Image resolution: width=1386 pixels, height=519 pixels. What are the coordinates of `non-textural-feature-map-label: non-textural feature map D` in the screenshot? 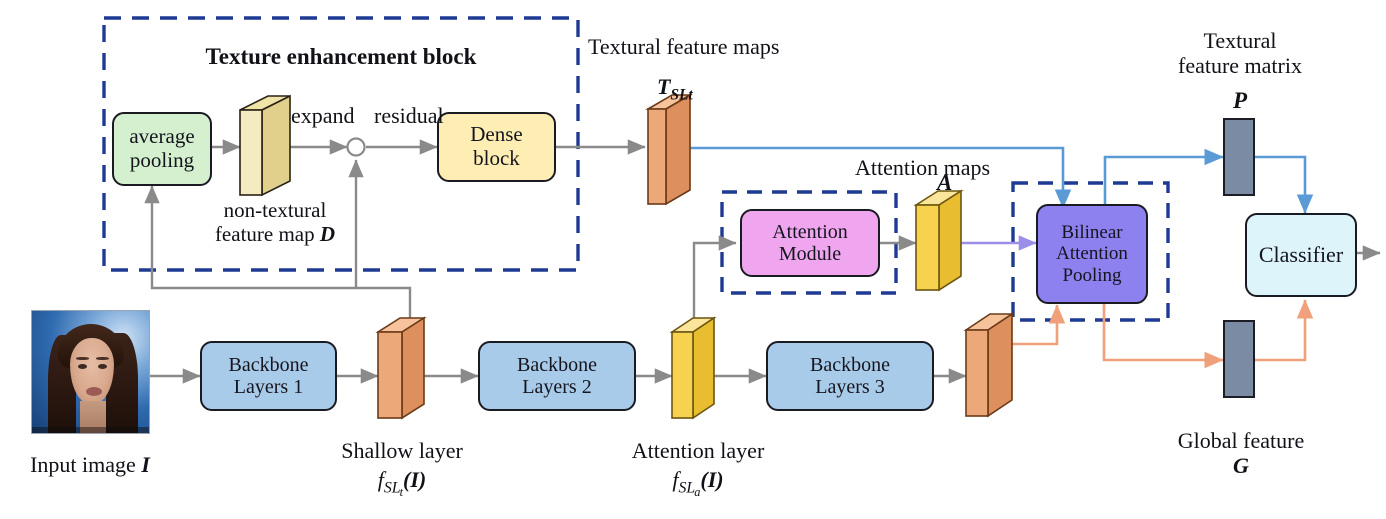 It's located at (275, 222).